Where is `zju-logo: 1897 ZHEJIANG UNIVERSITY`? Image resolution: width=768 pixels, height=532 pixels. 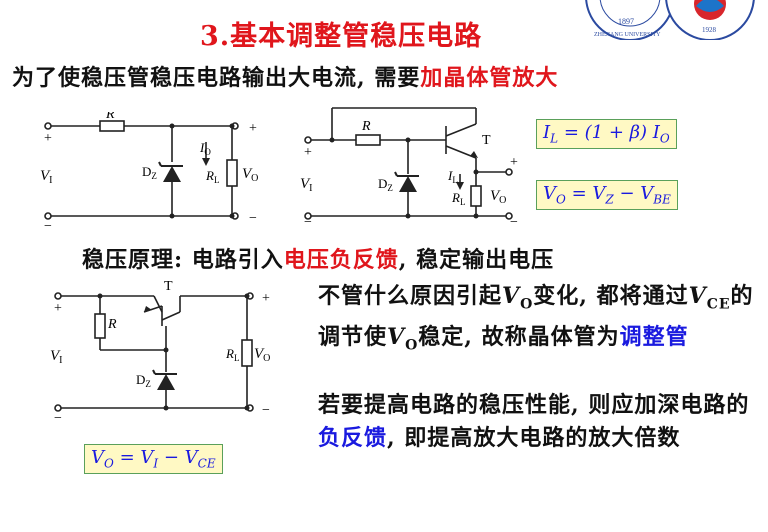 zju-logo: 1897 ZHEJIANG UNIVERSITY is located at coordinates (630, 20).